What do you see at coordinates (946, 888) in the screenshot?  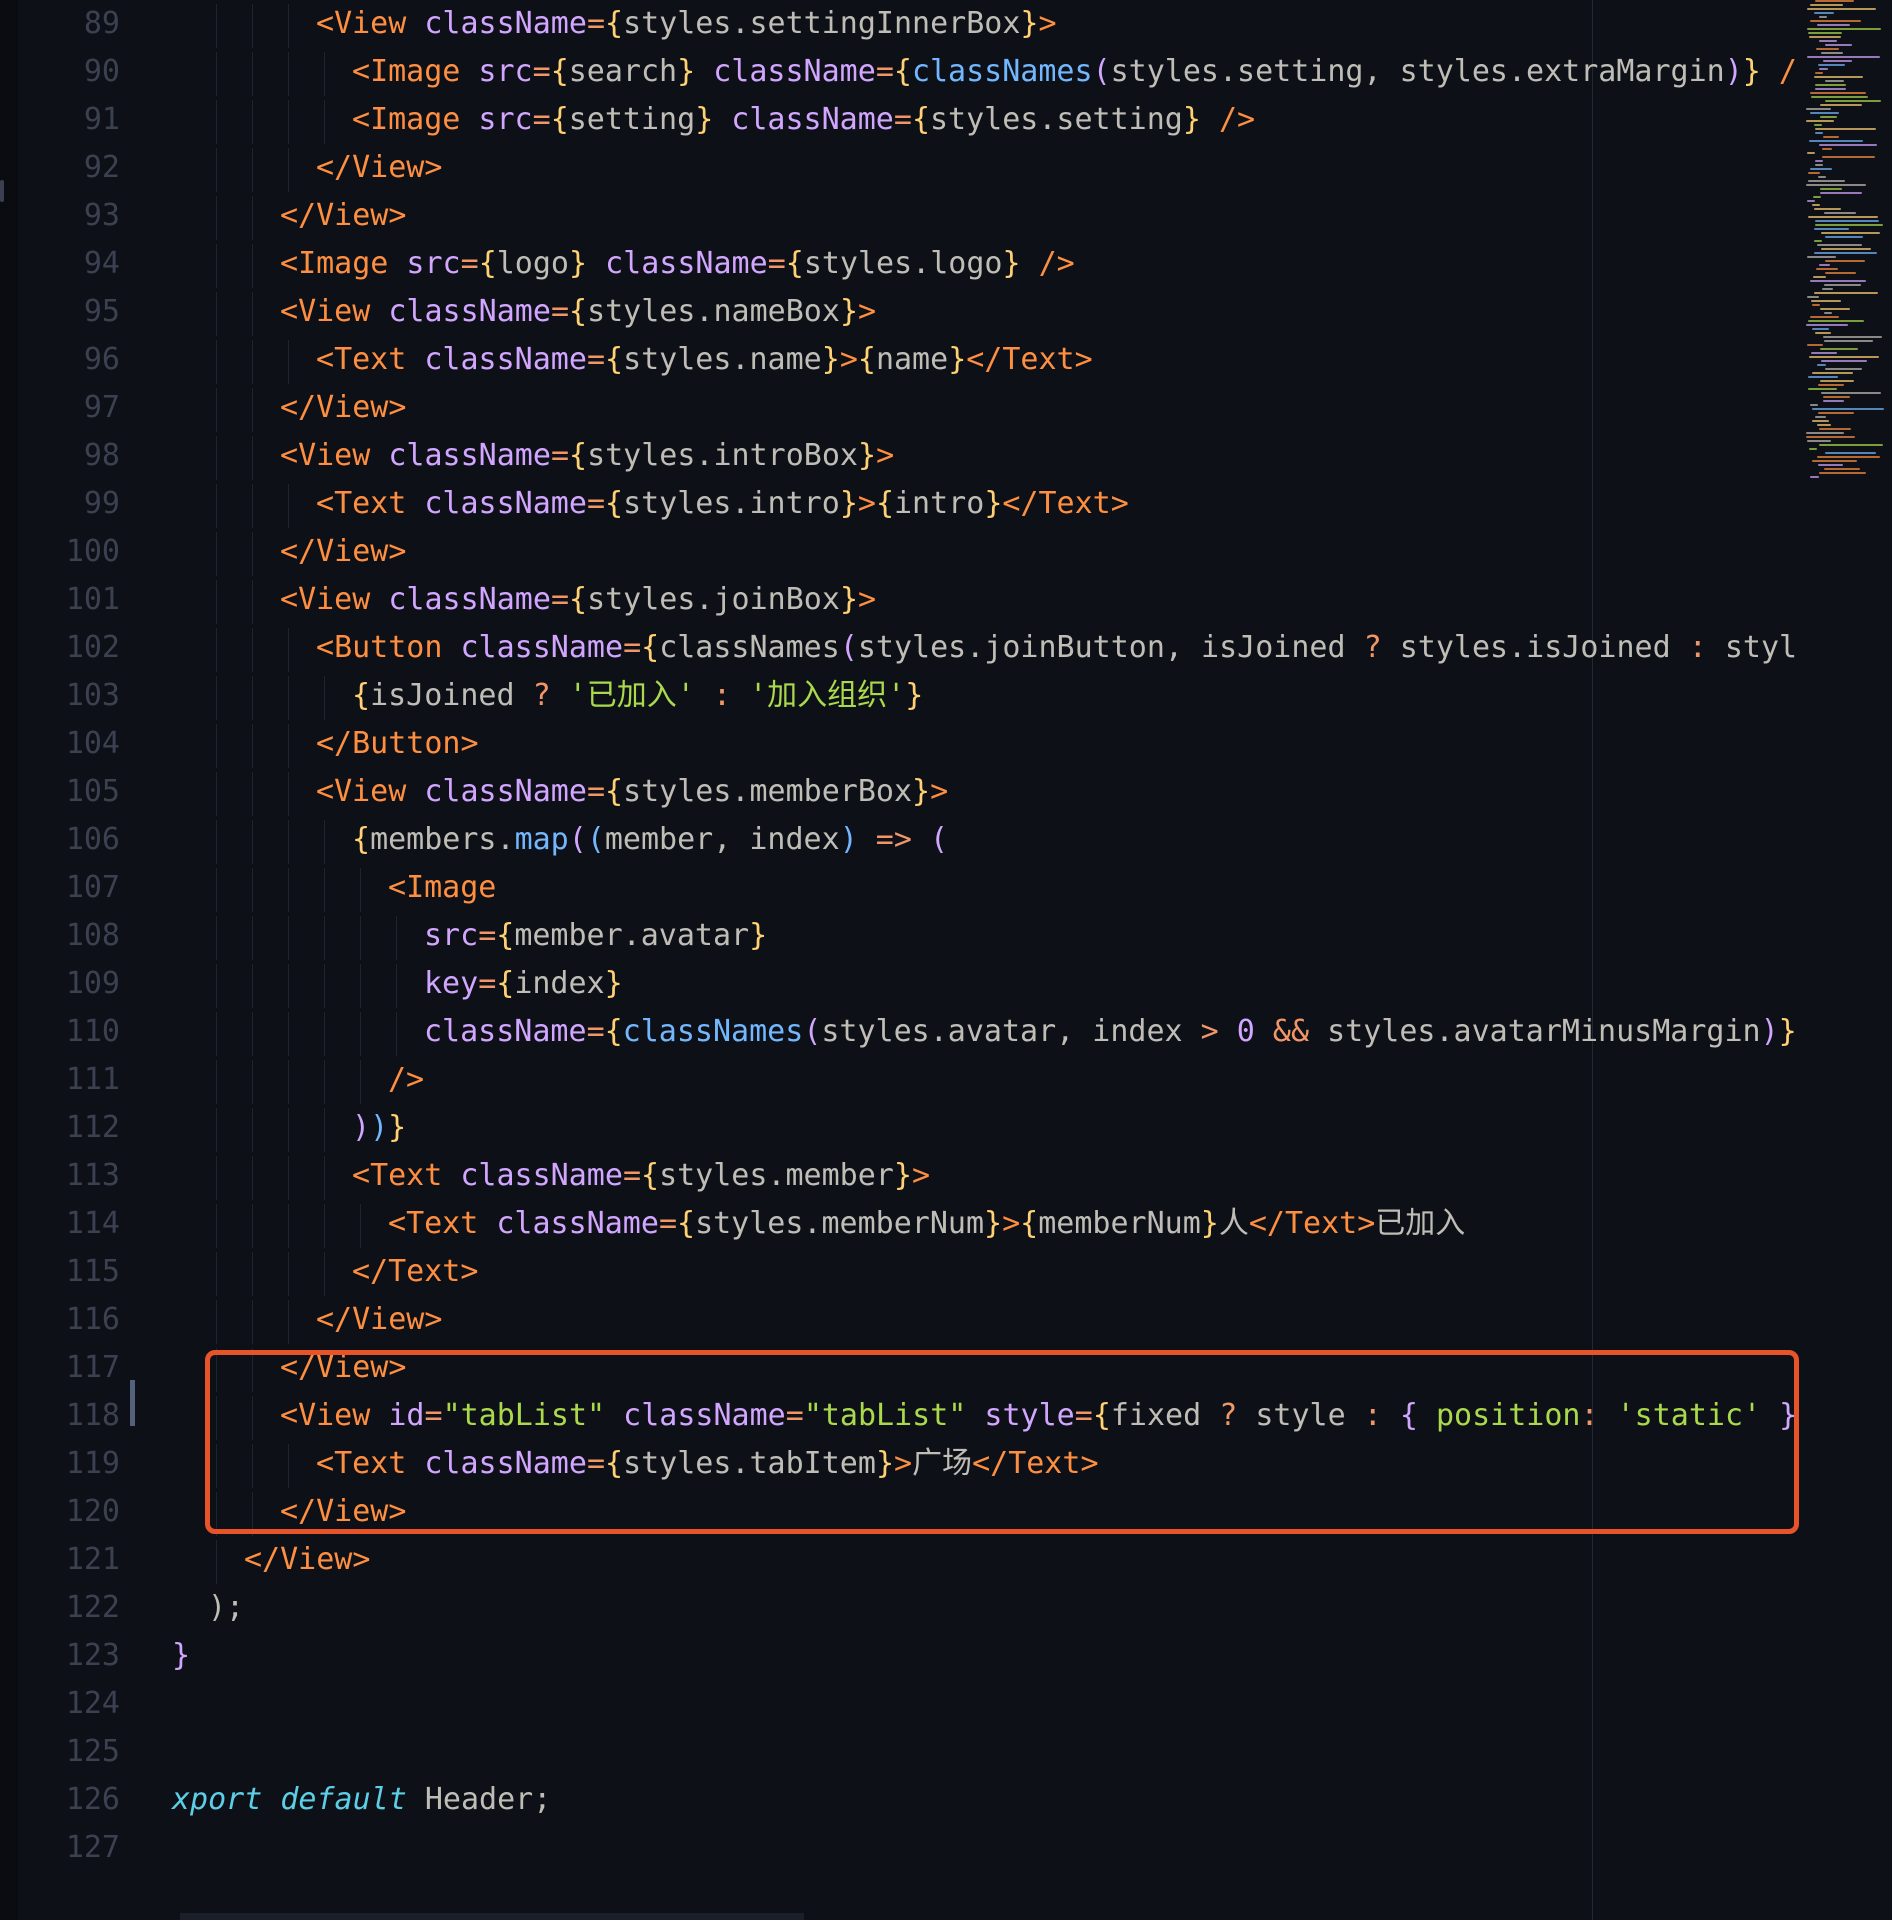 I see `code-line: 107 <Image` at bounding box center [946, 888].